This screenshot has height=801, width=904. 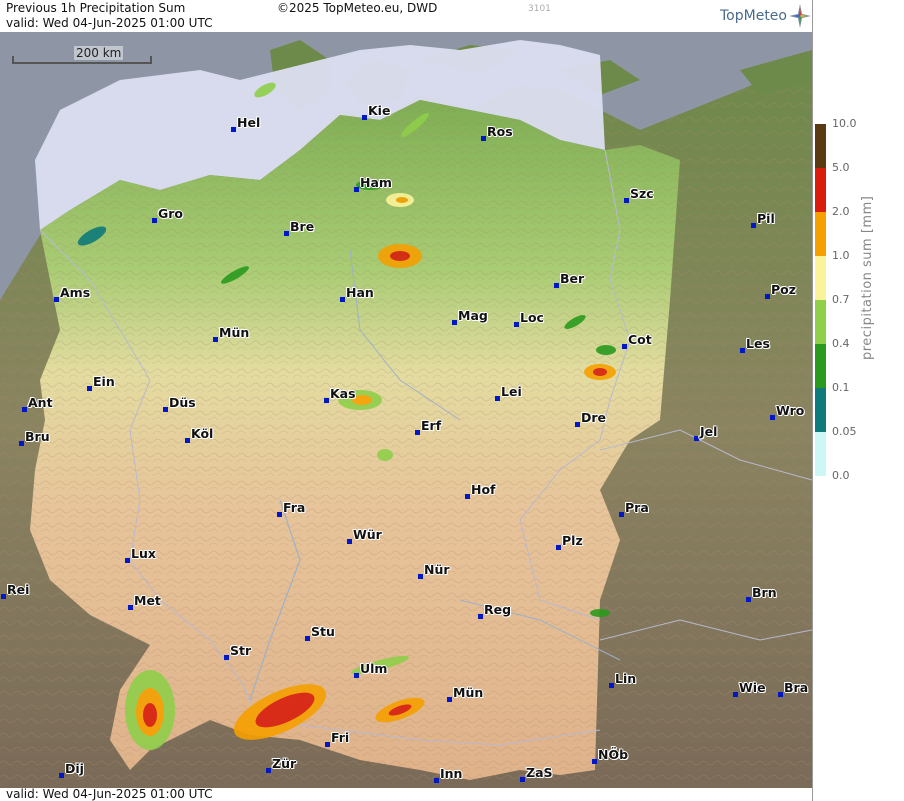 What do you see at coordinates (640, 339) in the screenshot?
I see `city-label: Cot` at bounding box center [640, 339].